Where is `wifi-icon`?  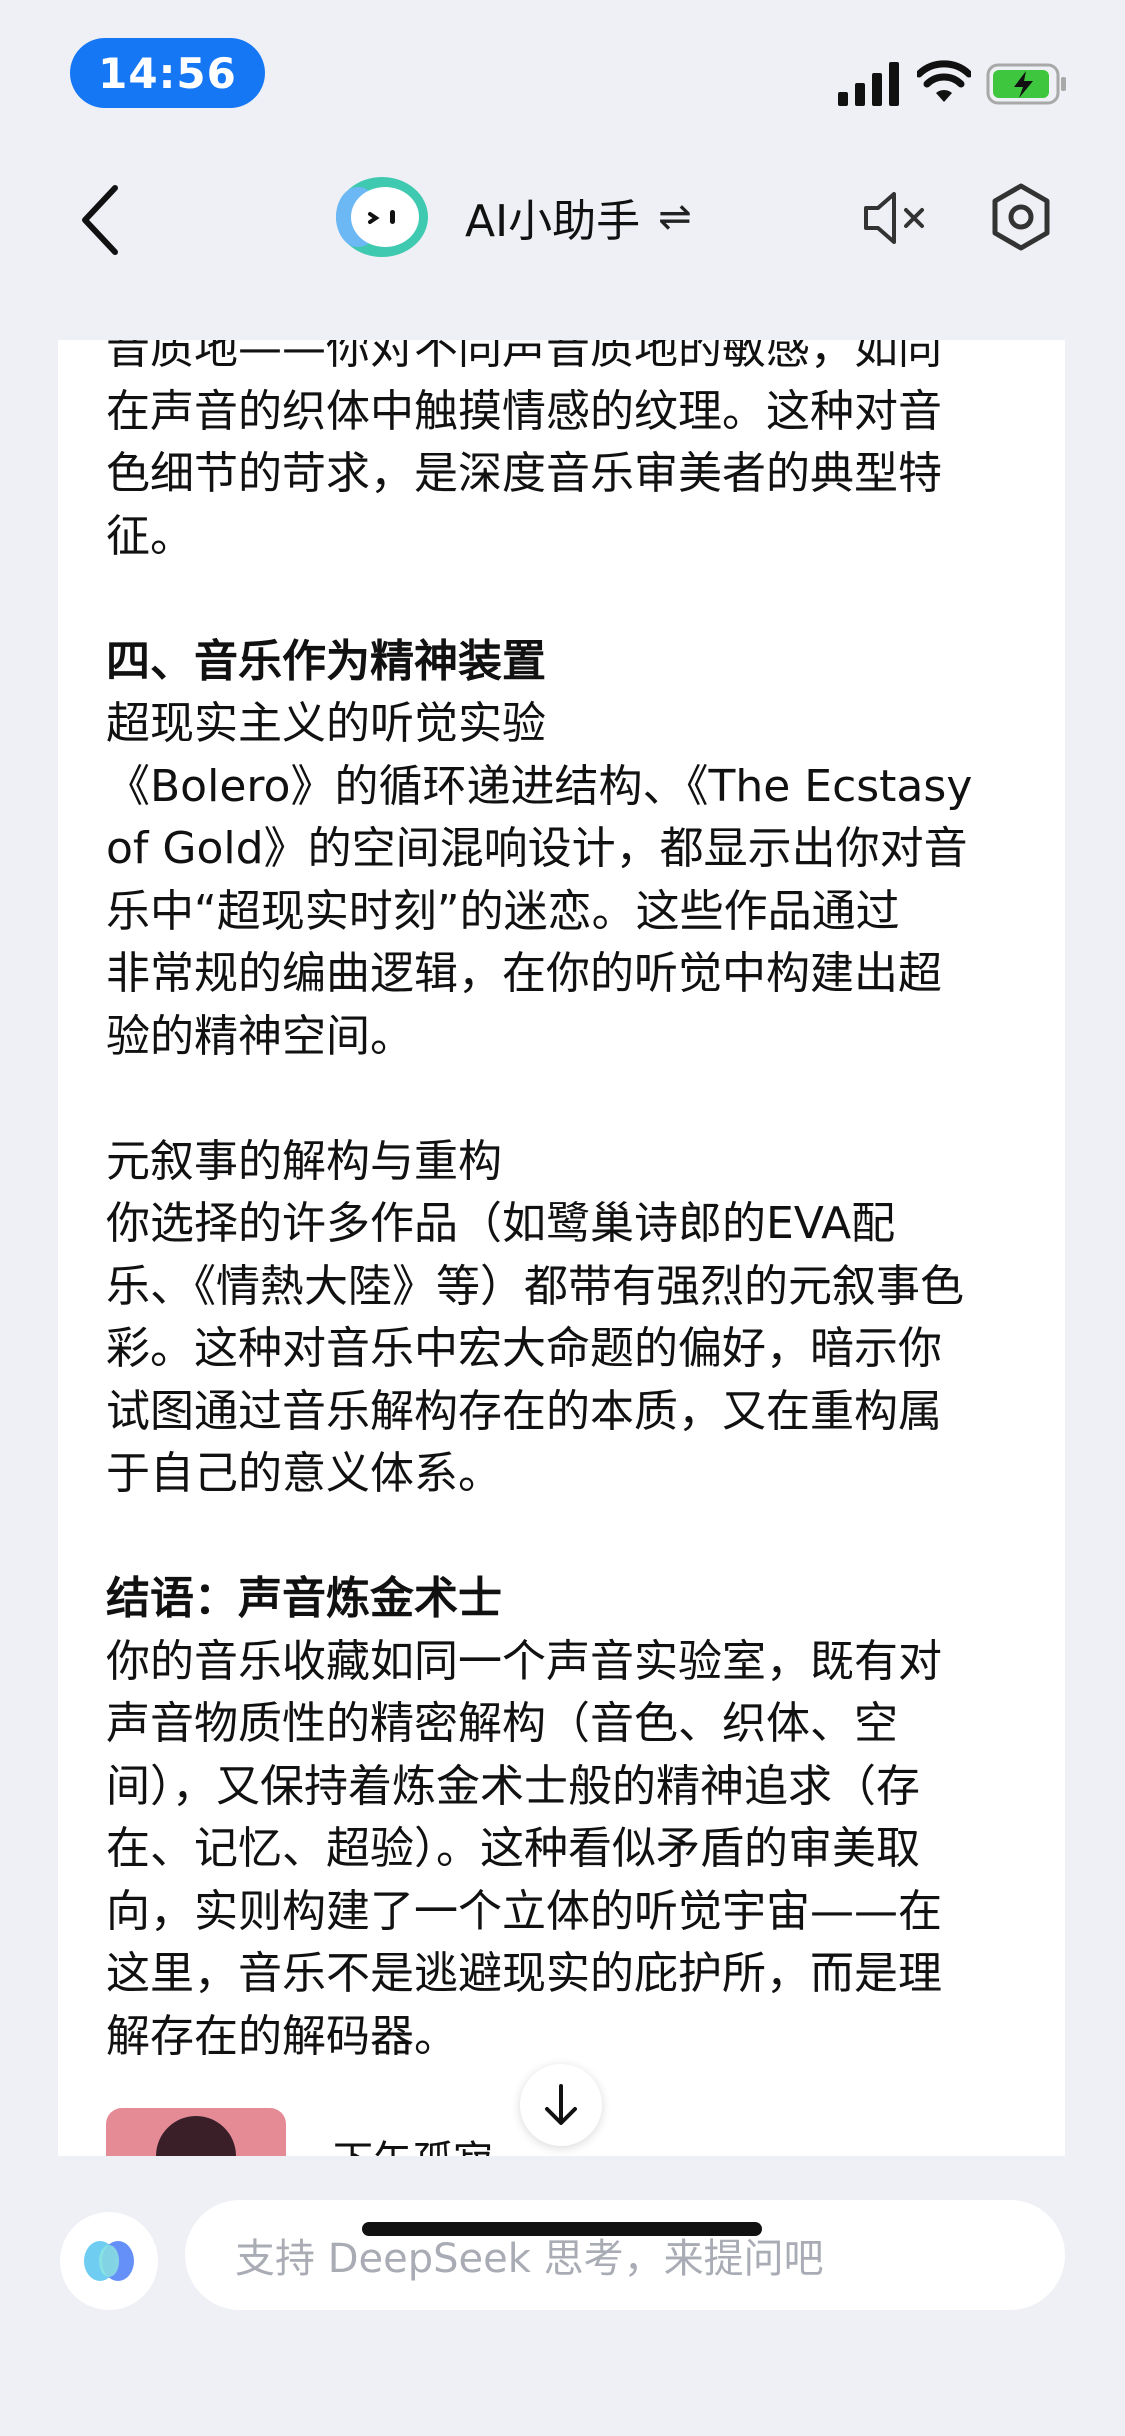 wifi-icon is located at coordinates (944, 81).